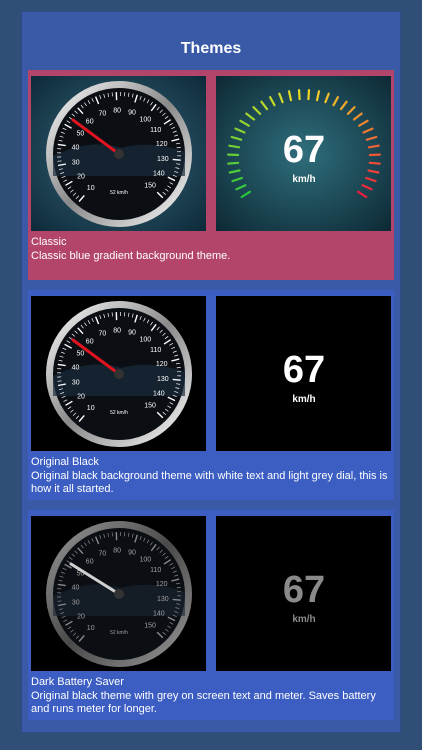  Describe the element at coordinates (77, 682) in the screenshot. I see `theme-name: Dark Battery Saver` at that location.